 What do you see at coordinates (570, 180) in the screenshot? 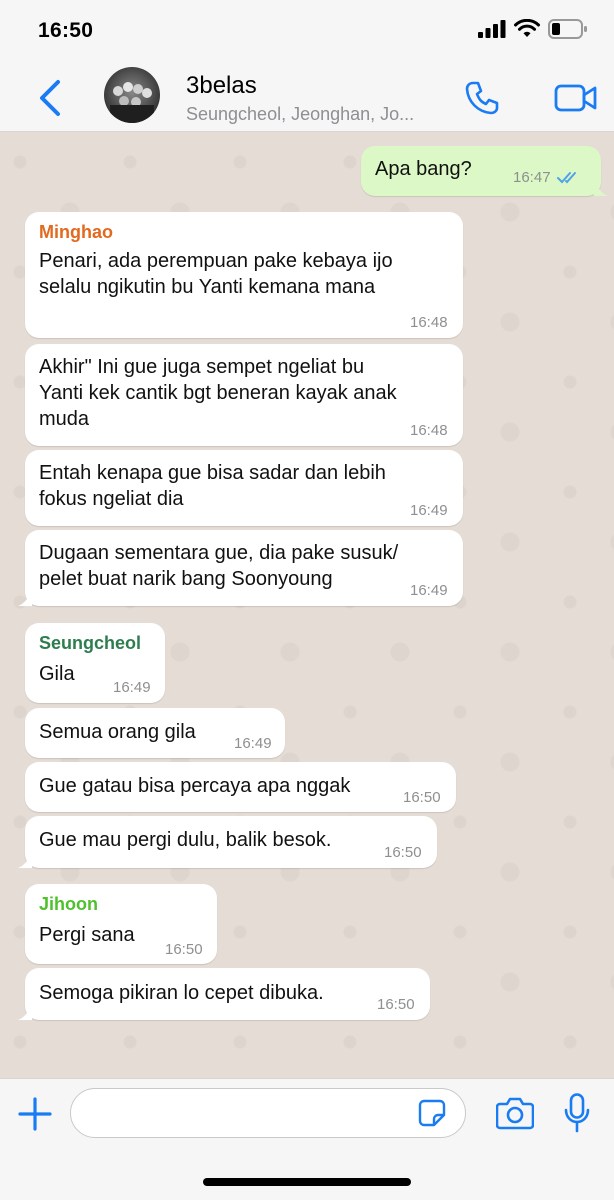
I see `read-ticks-icon` at bounding box center [570, 180].